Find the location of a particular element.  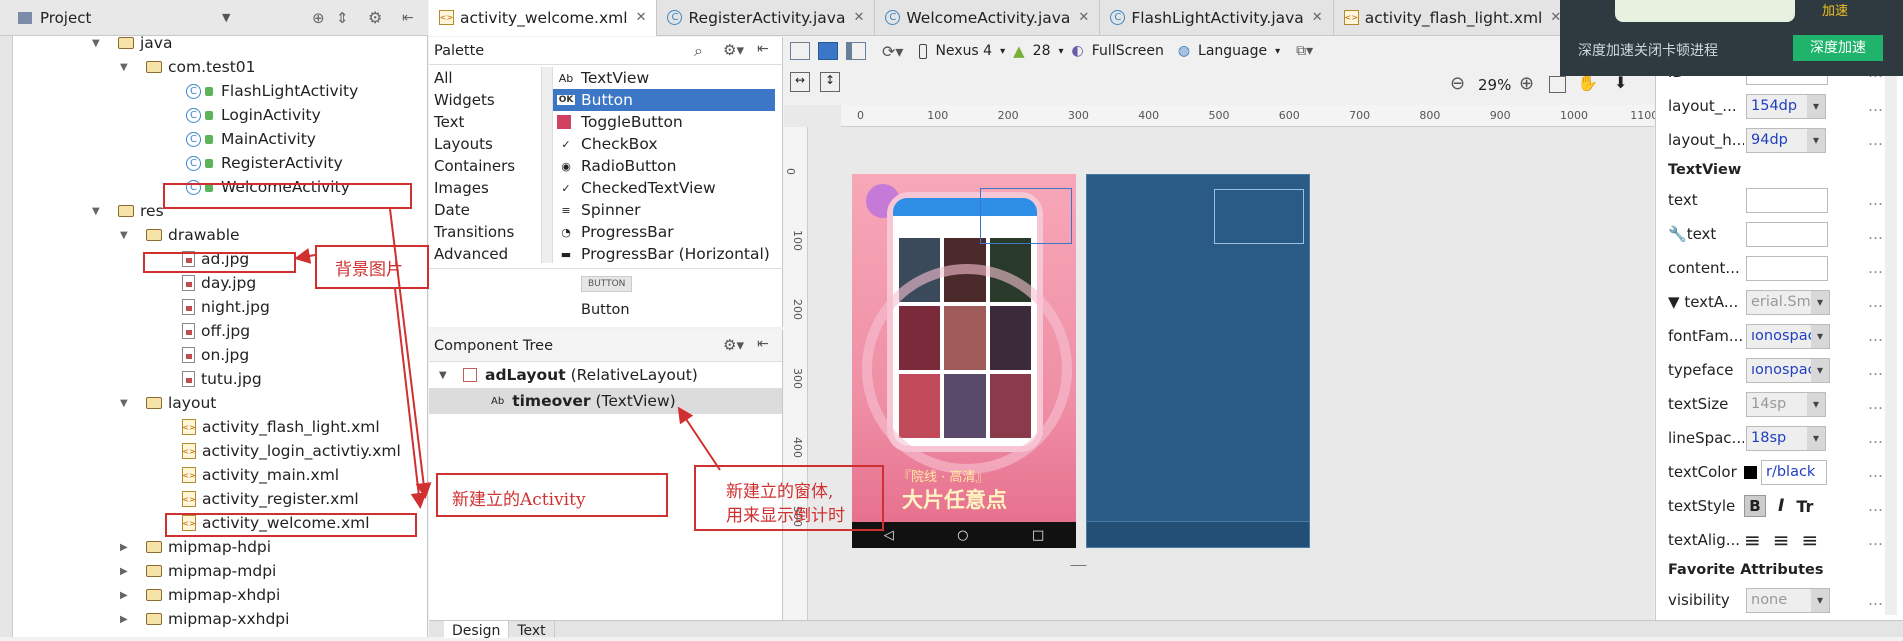

tab-text: Text is located at coordinates (532, 629).